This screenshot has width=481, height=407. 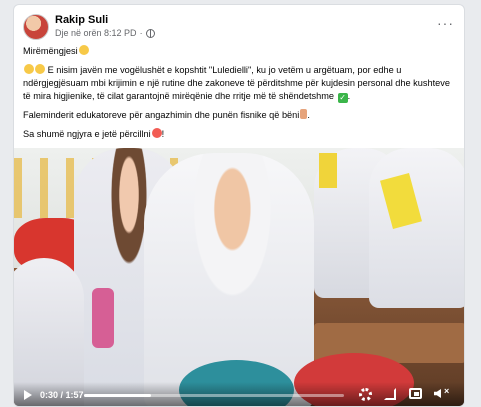 What do you see at coordinates (365, 394) in the screenshot?
I see `settings-icon` at bounding box center [365, 394].